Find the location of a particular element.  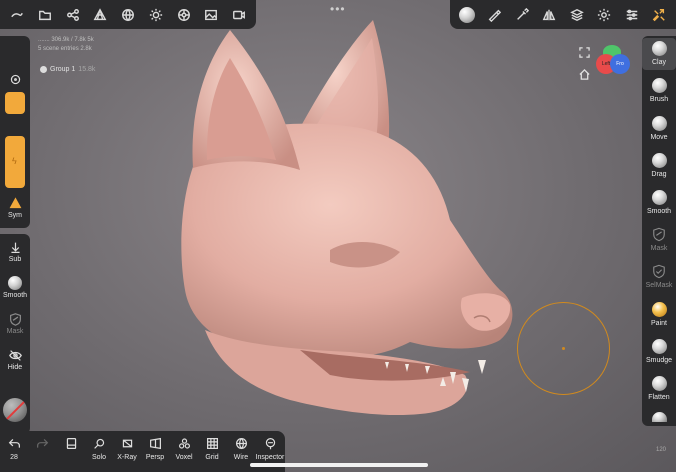

tool-more is located at coordinates (659, 418).